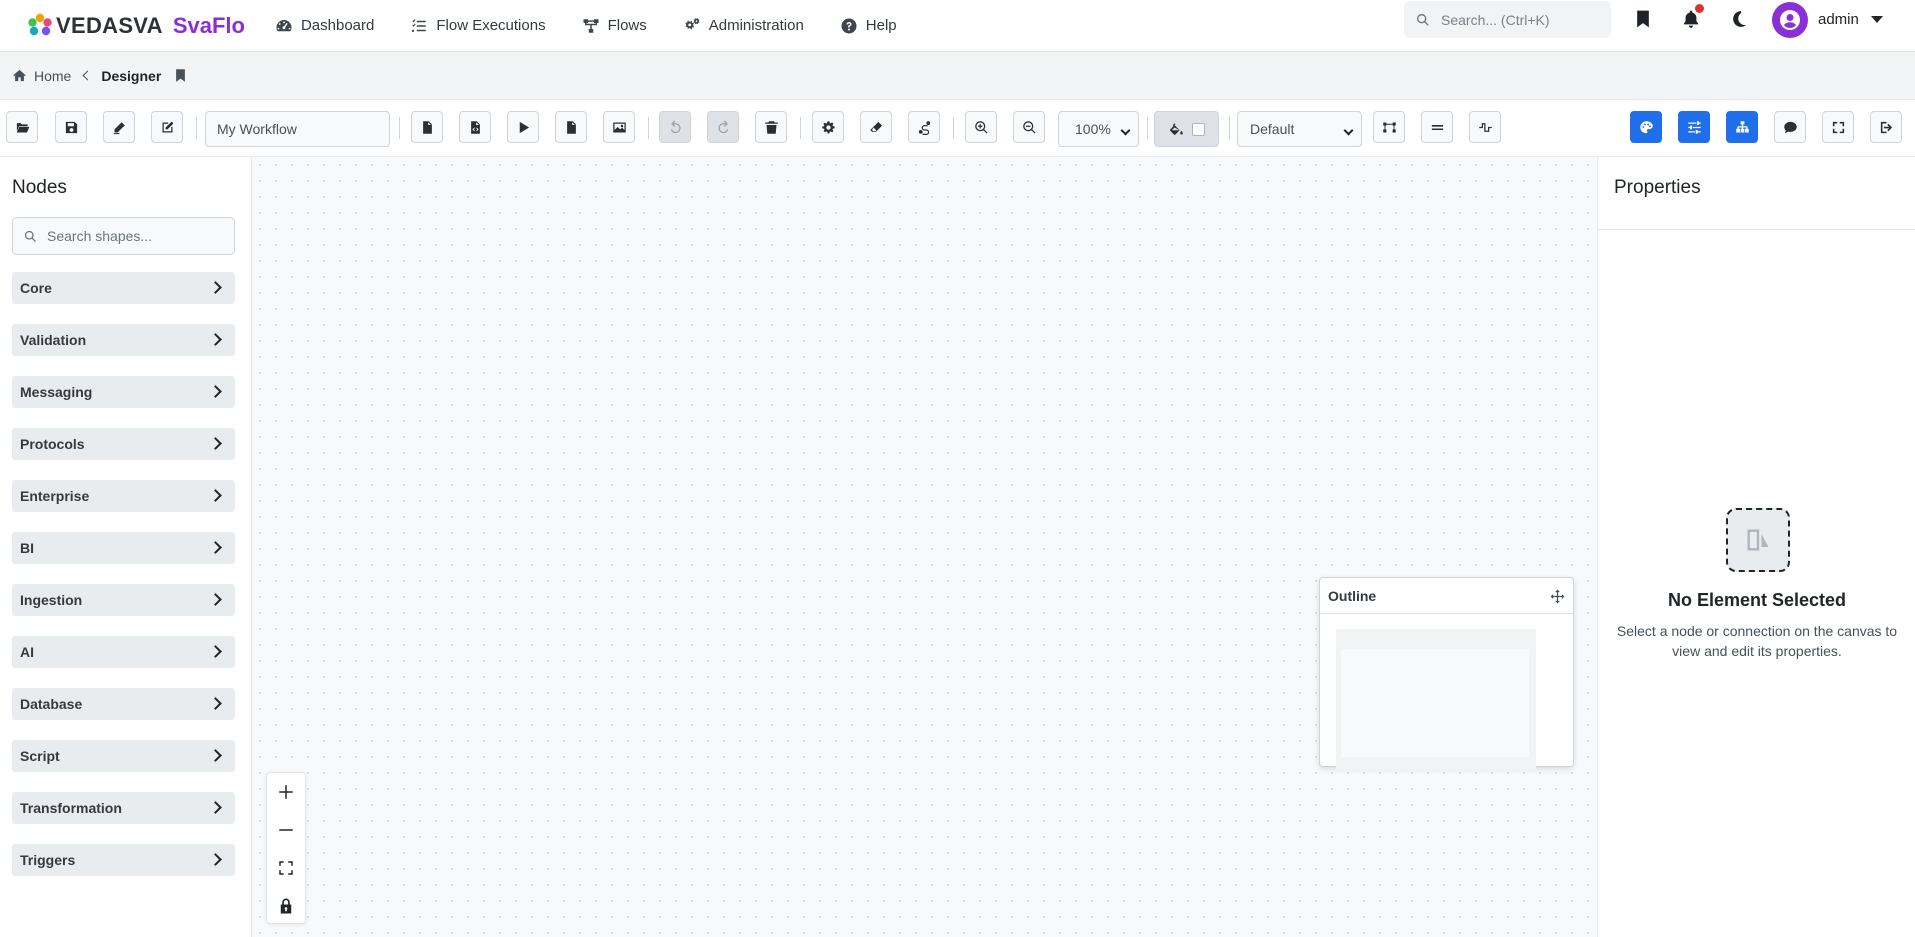 This screenshot has width=1915, height=937. I want to click on export-pdf-button, so click(571, 127).